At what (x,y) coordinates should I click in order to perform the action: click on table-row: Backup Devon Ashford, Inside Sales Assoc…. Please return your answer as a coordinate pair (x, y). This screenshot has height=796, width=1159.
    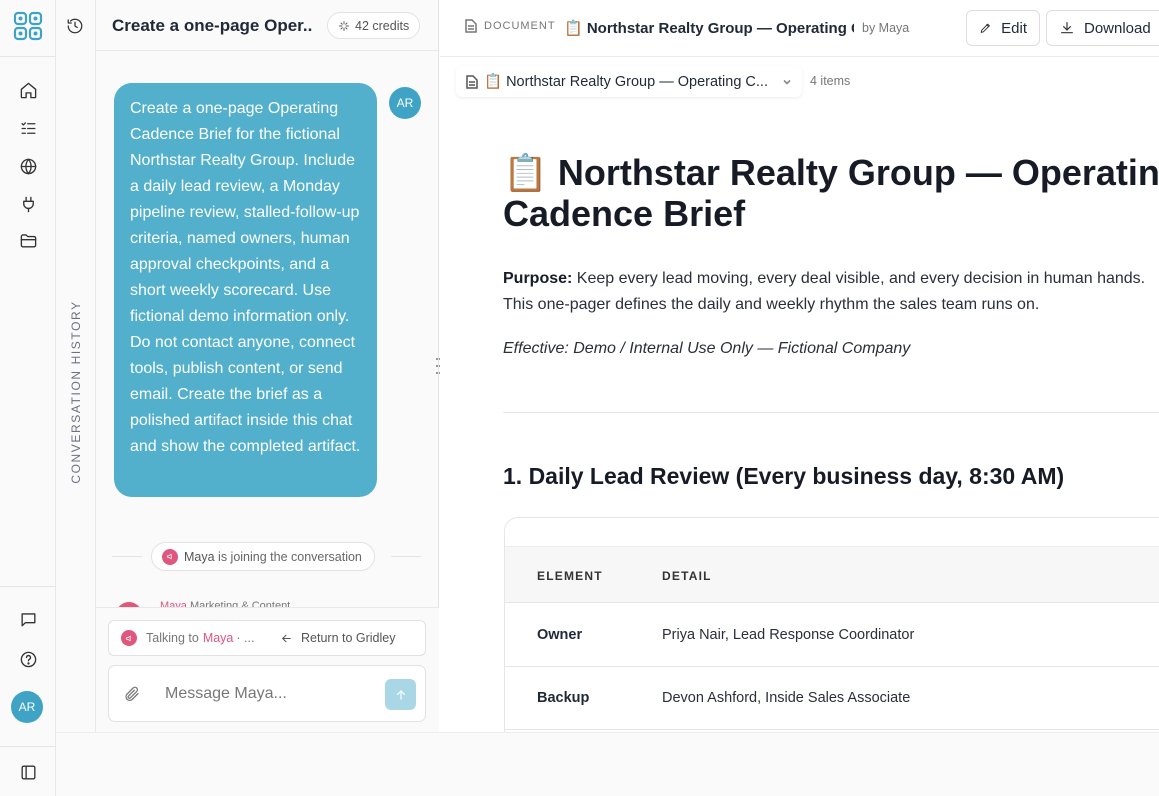
    Looking at the image, I should click on (832, 698).